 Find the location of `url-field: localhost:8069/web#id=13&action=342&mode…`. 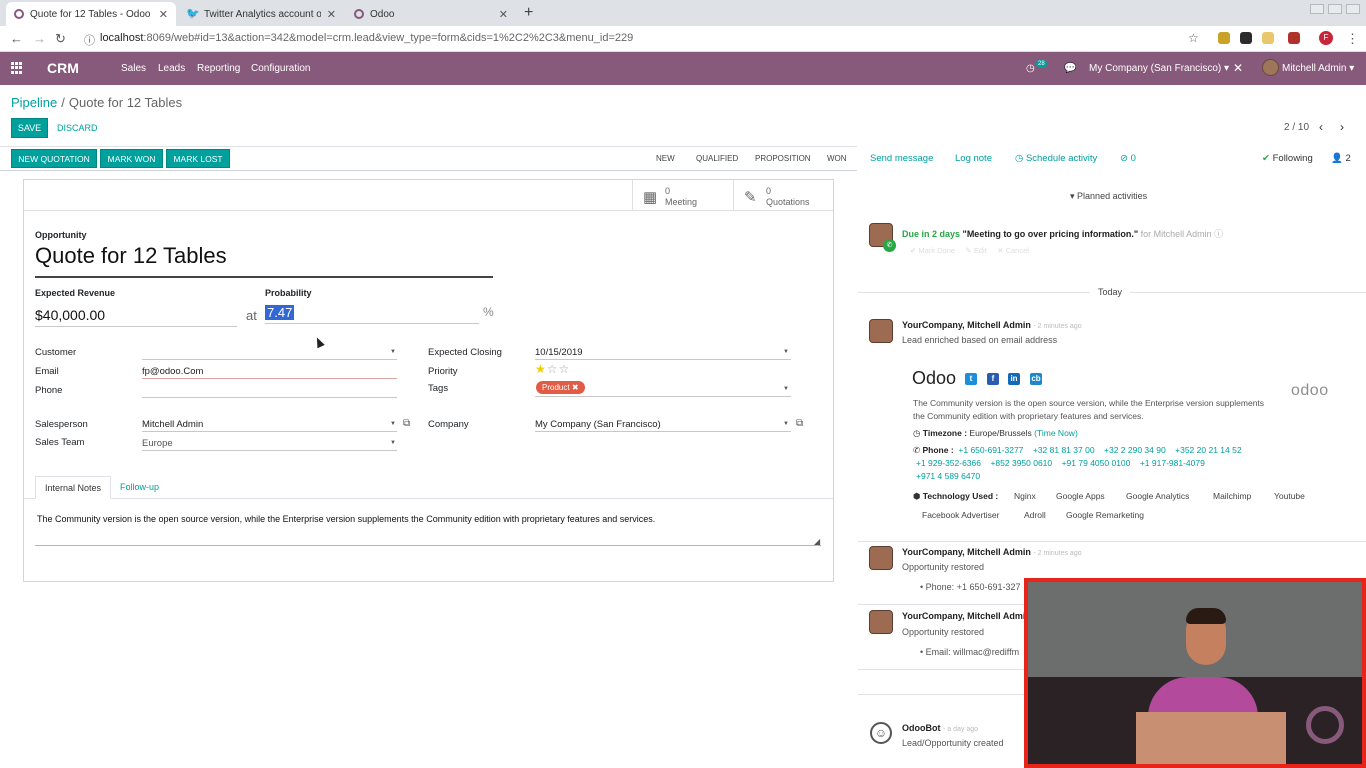

url-field: localhost:8069/web#id=13&action=342&mode… is located at coordinates (366, 38).